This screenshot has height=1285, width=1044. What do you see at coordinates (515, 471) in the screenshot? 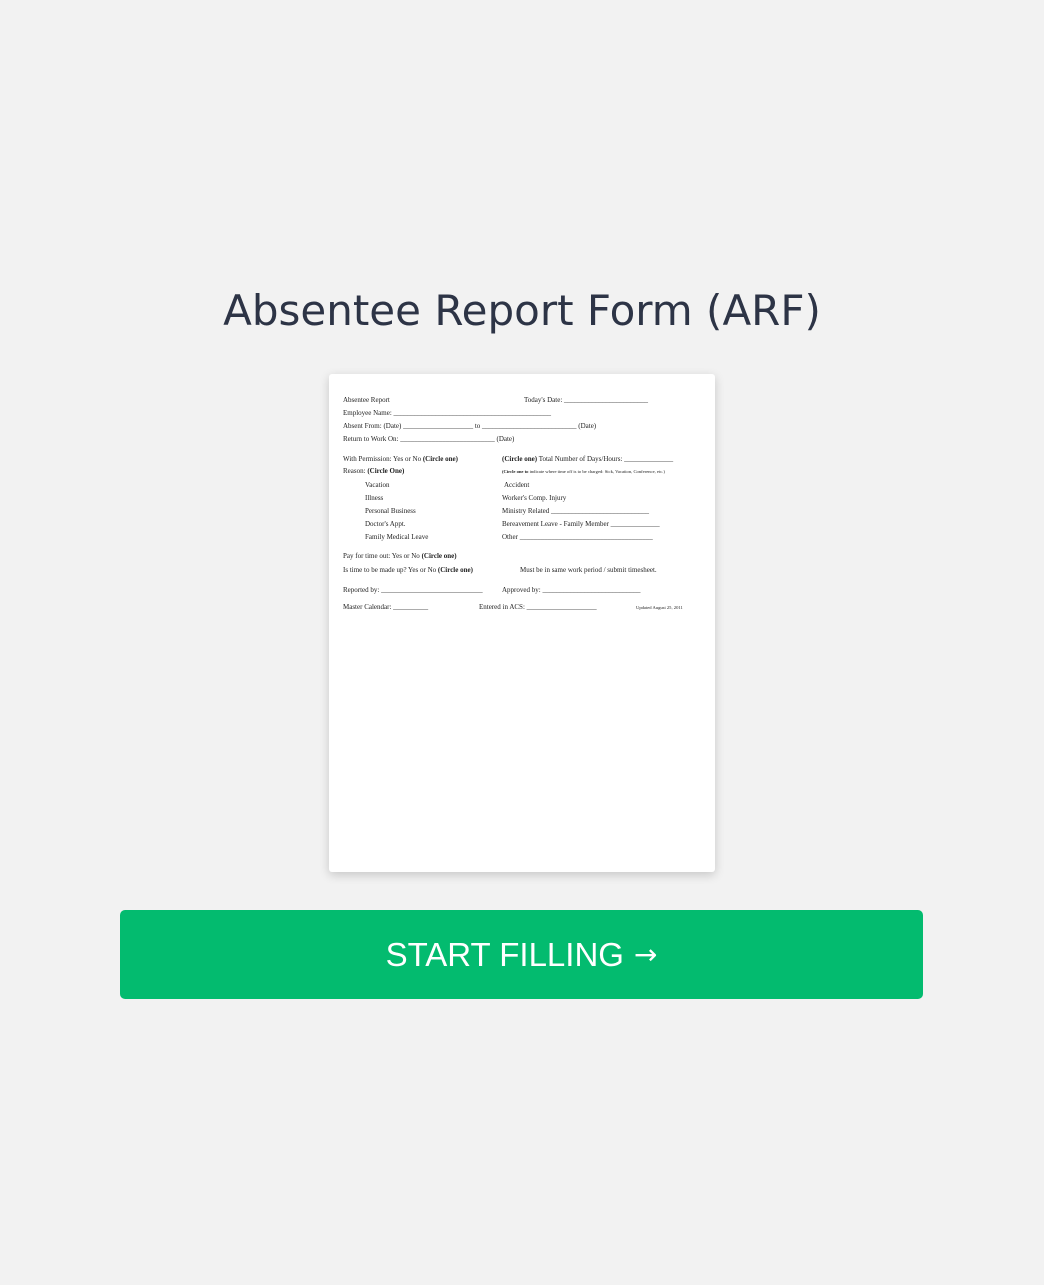
I see `doc-charge-note-circle: (Circle one to` at bounding box center [515, 471].